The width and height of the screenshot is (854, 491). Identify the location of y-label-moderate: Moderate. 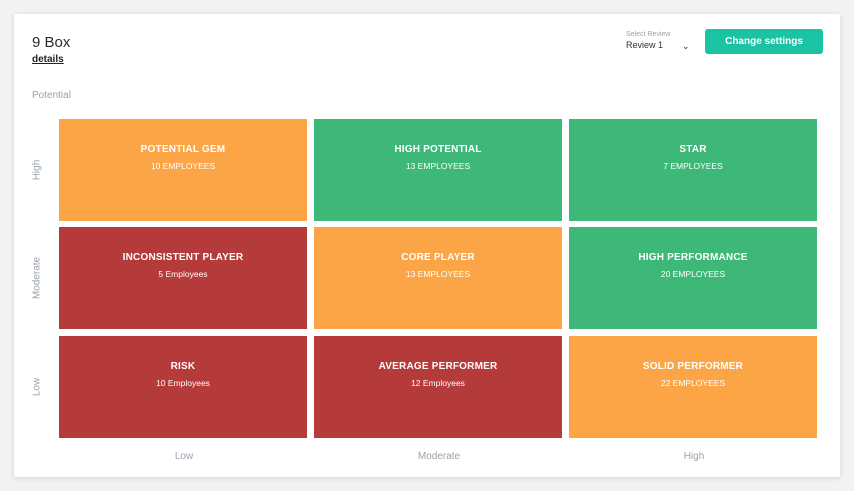
(37, 278).